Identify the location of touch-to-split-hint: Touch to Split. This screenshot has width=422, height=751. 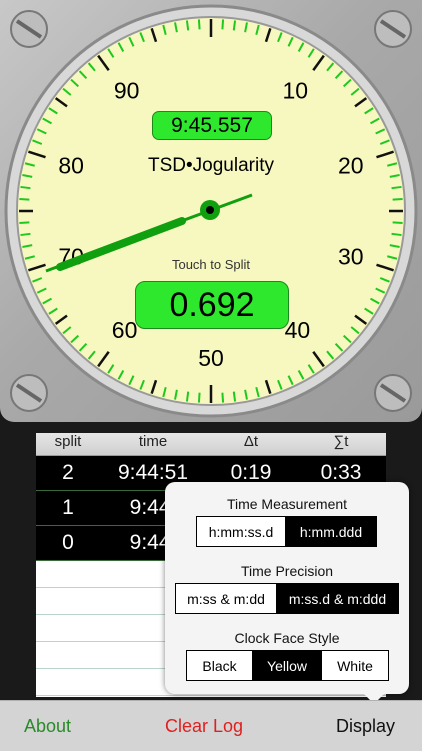
(211, 264).